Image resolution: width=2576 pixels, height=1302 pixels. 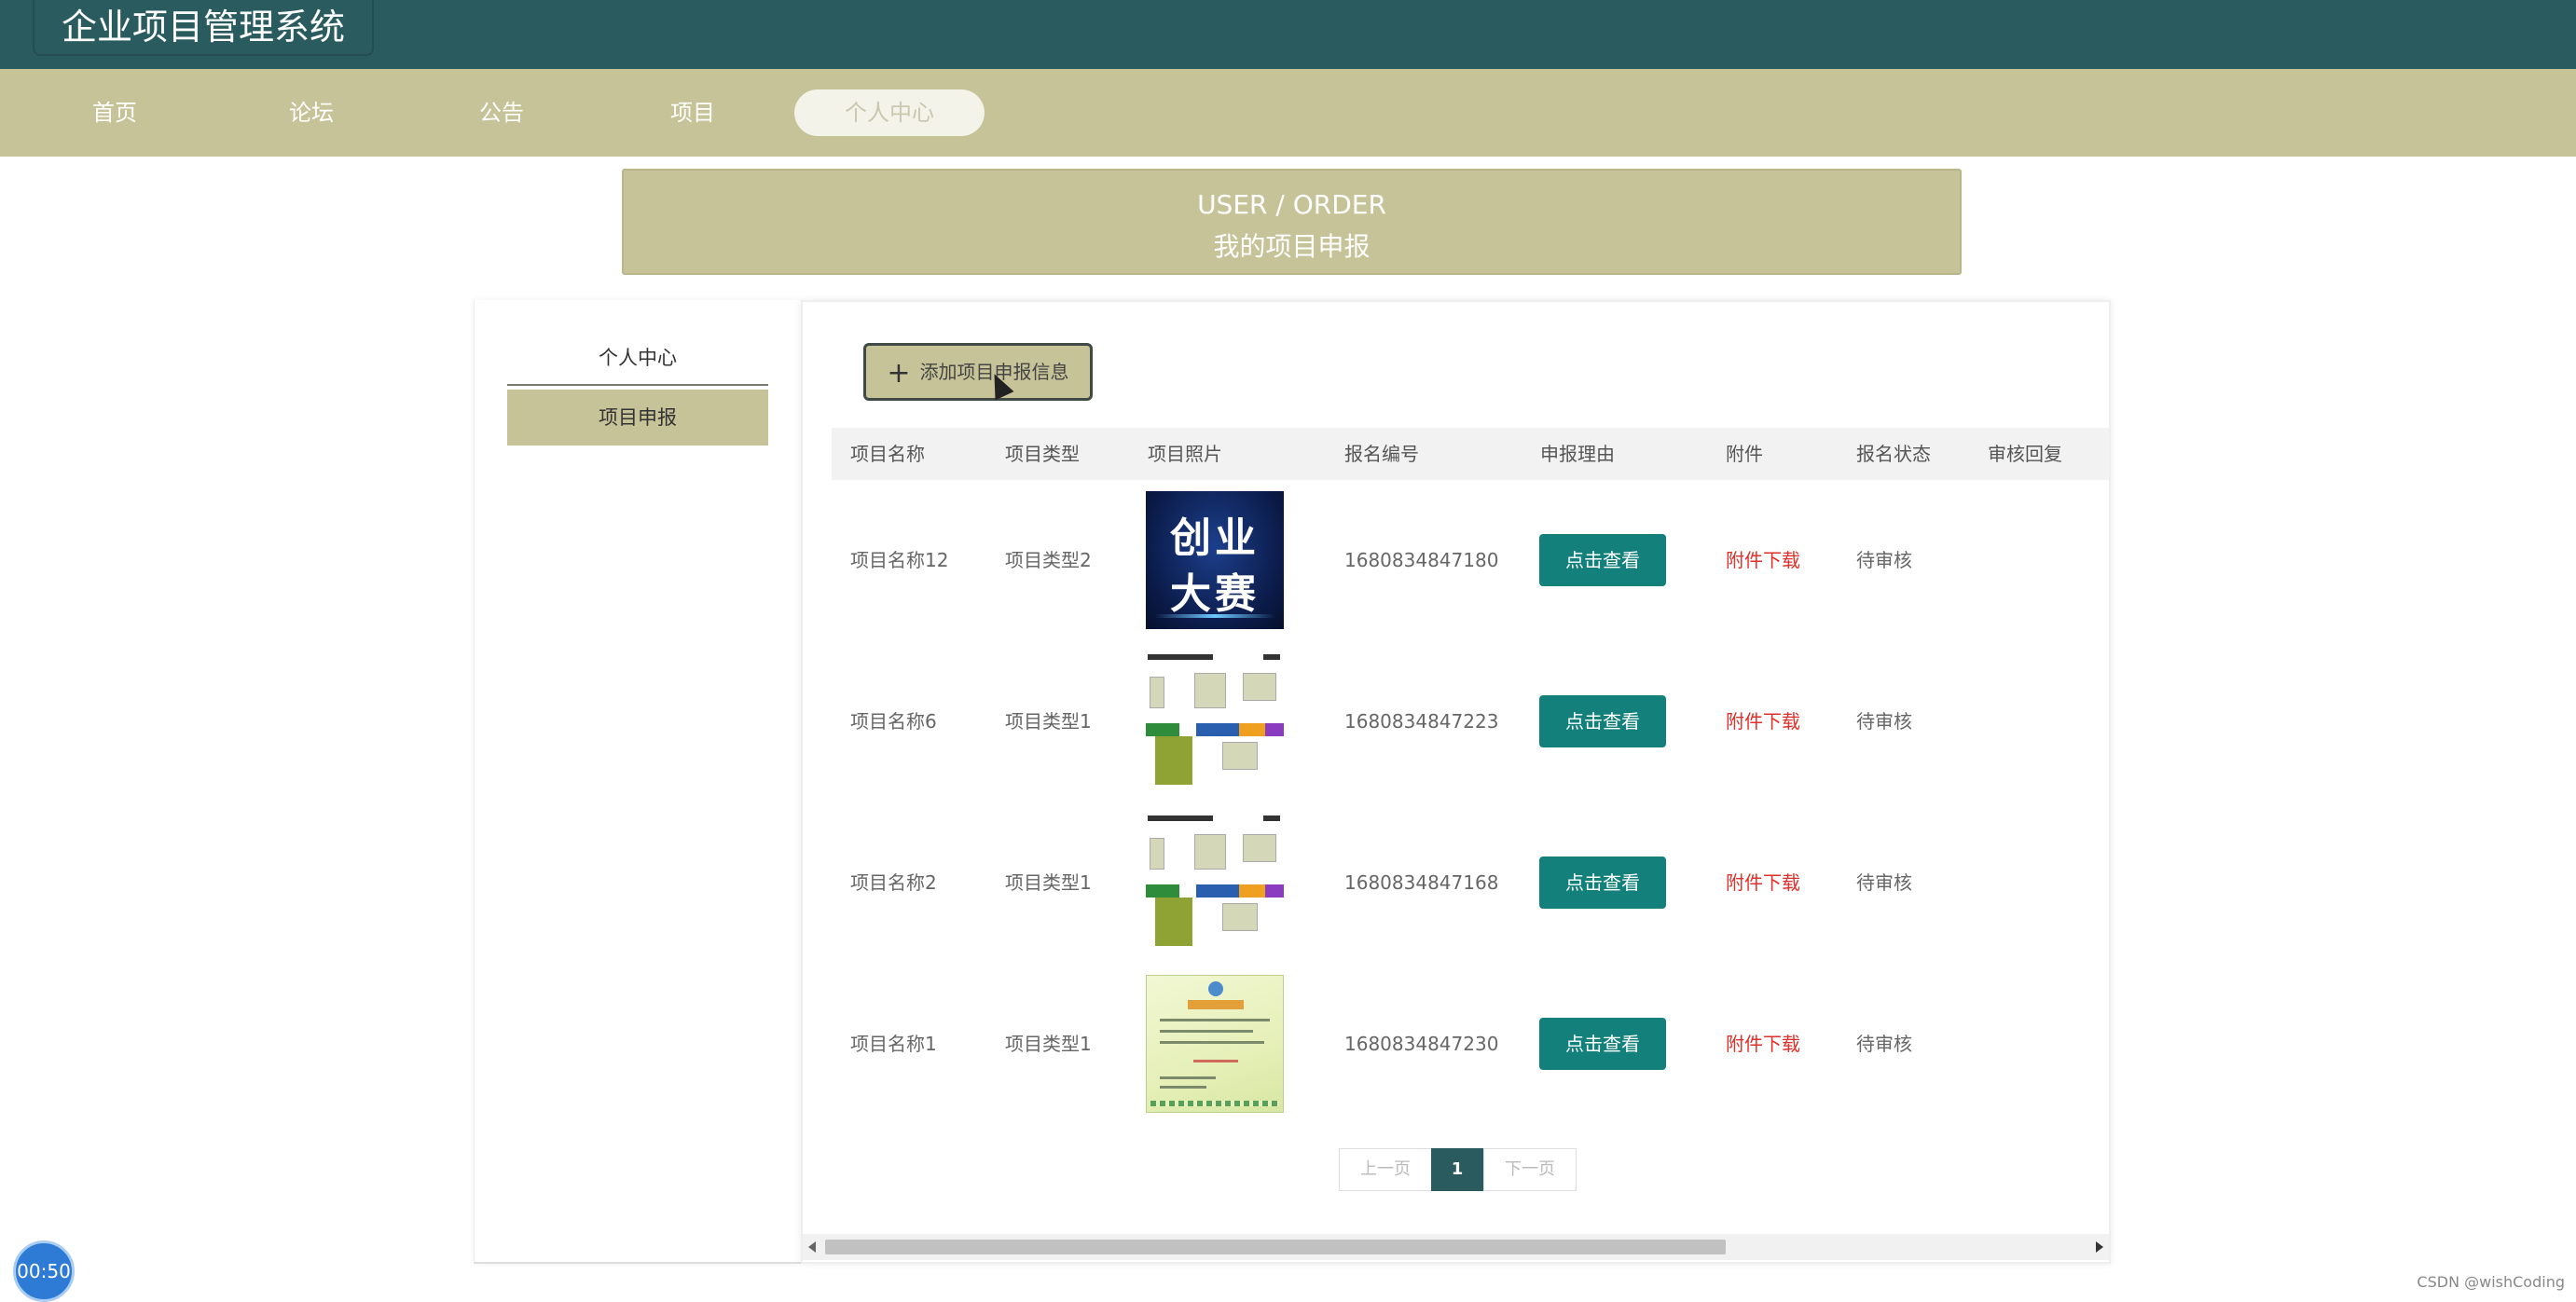 I want to click on table-row: 项目名称1 项目类型1 1680834847230 点击查看 附件下载 待审核, so click(x=1470, y=1044).